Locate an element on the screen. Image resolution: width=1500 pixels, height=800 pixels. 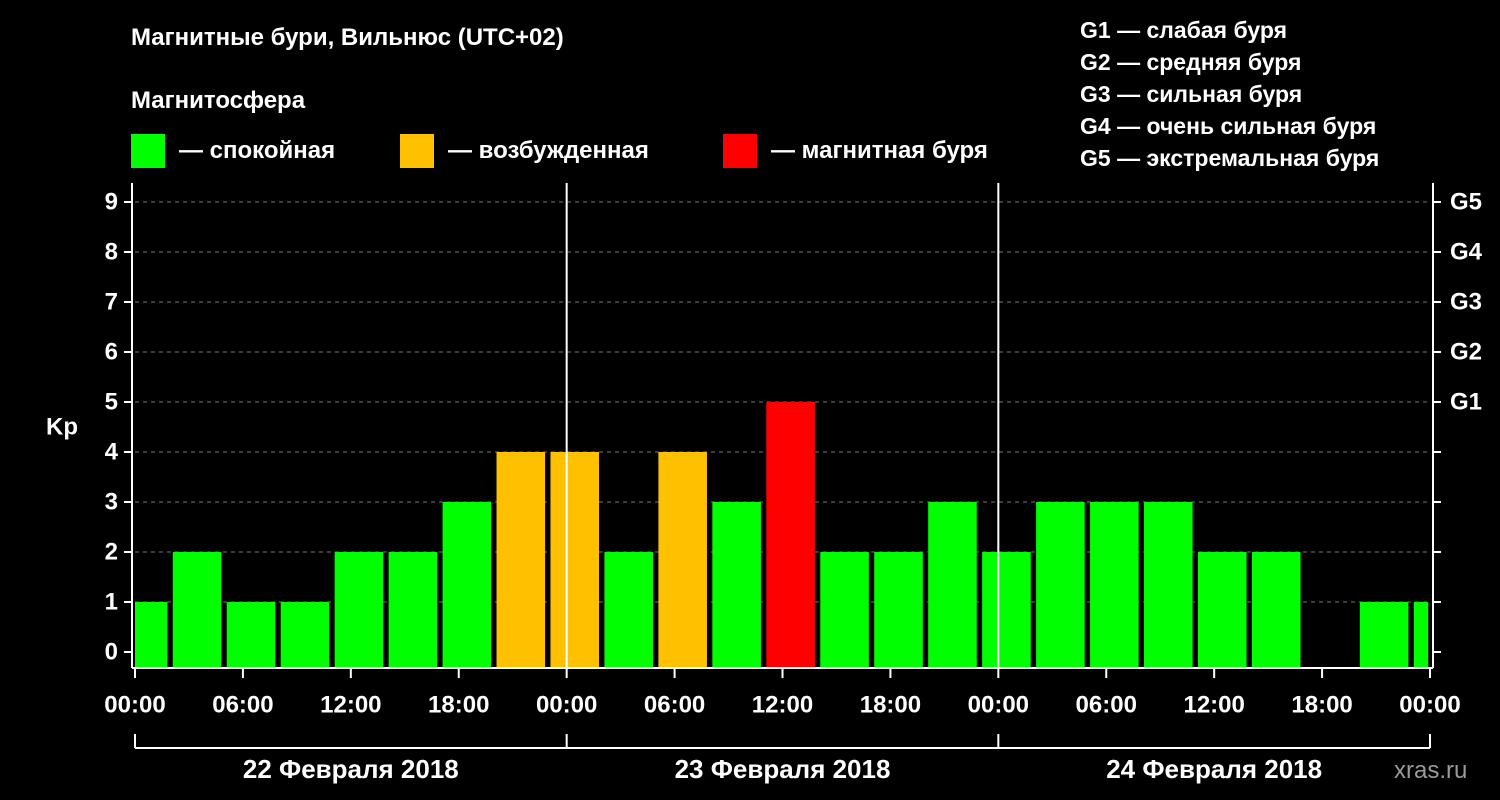
x-tick-label-3: 18:00 is located at coordinates (458, 704).